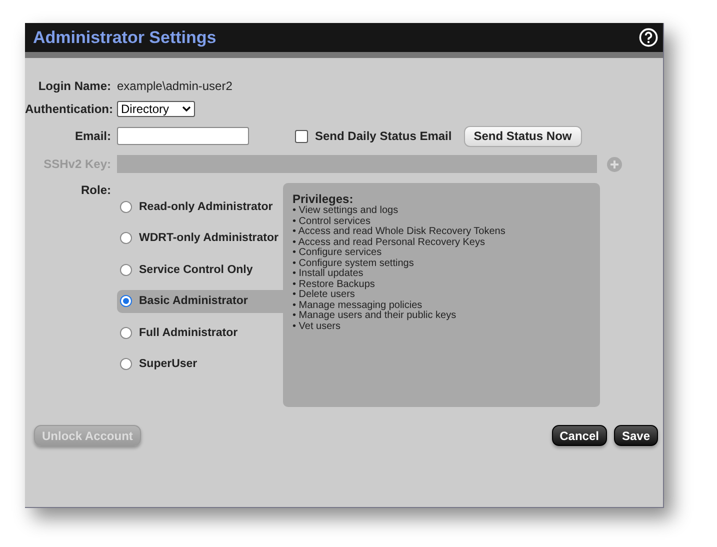  What do you see at coordinates (124, 38) in the screenshot?
I see `window-title: Administrator Settings` at bounding box center [124, 38].